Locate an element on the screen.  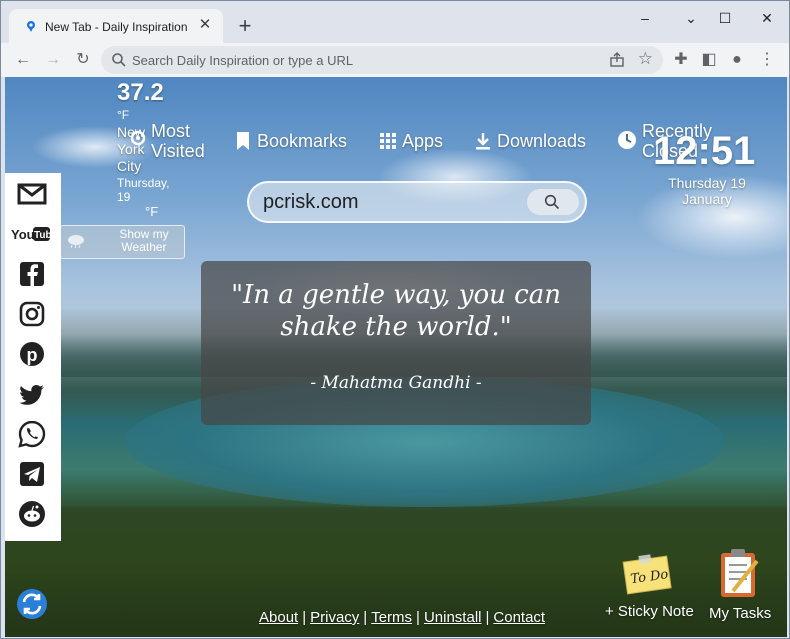
bookmark-icon is located at coordinates (243, 141).